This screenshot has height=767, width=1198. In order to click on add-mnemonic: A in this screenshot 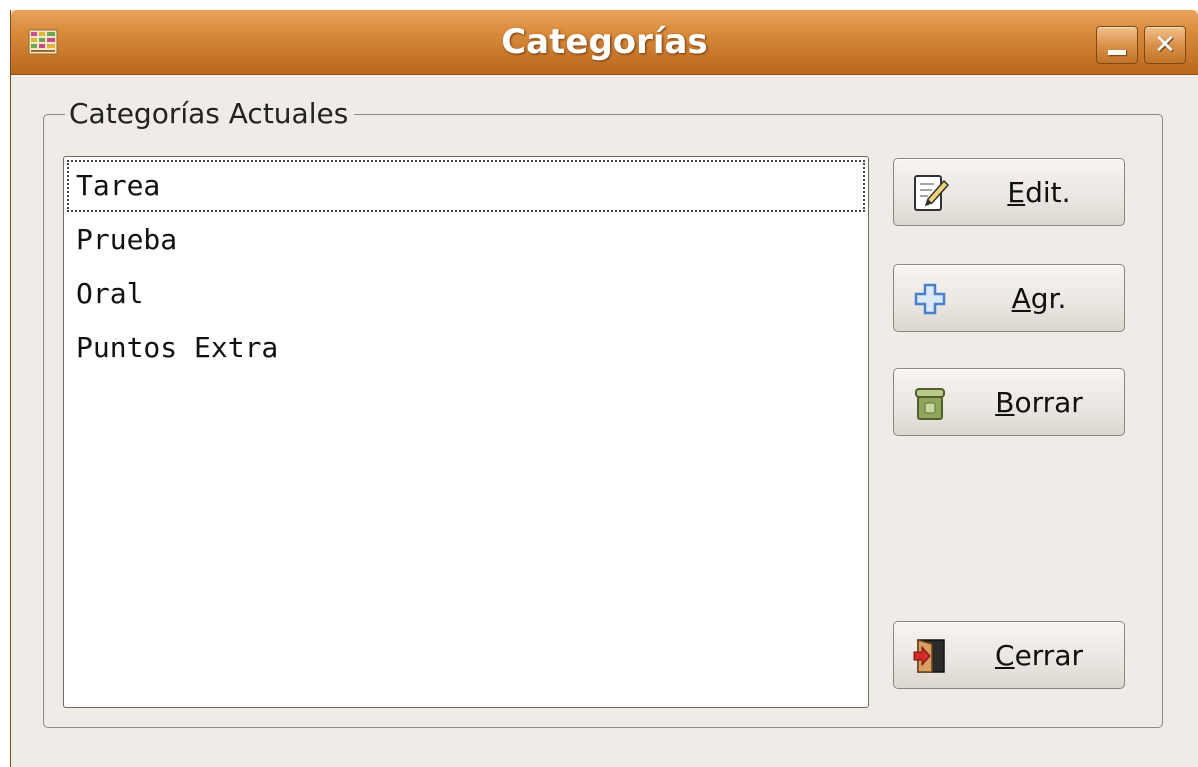, I will do `click(1021, 298)`.